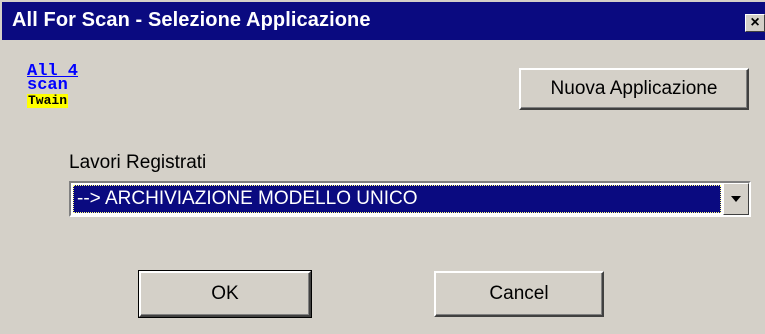  What do you see at coordinates (138, 162) in the screenshot?
I see `saved-jobs-label: Lavori Registrati` at bounding box center [138, 162].